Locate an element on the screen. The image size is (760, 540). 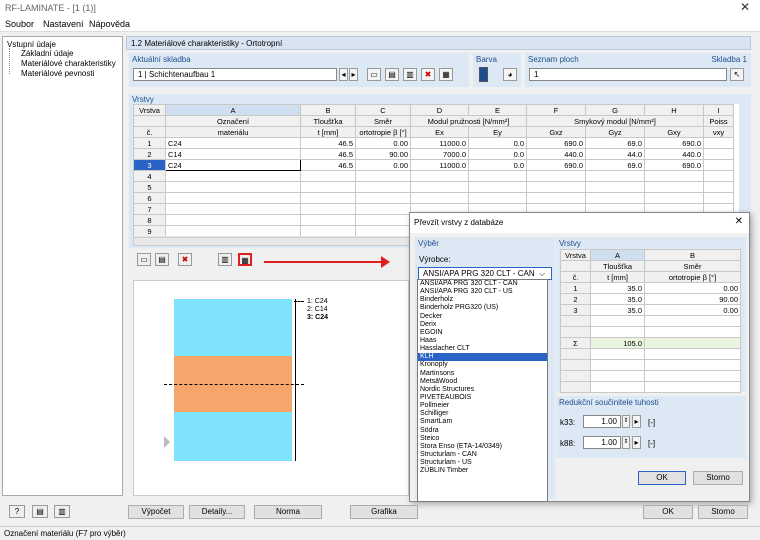
maker-option: Decker is located at coordinates (482, 317).